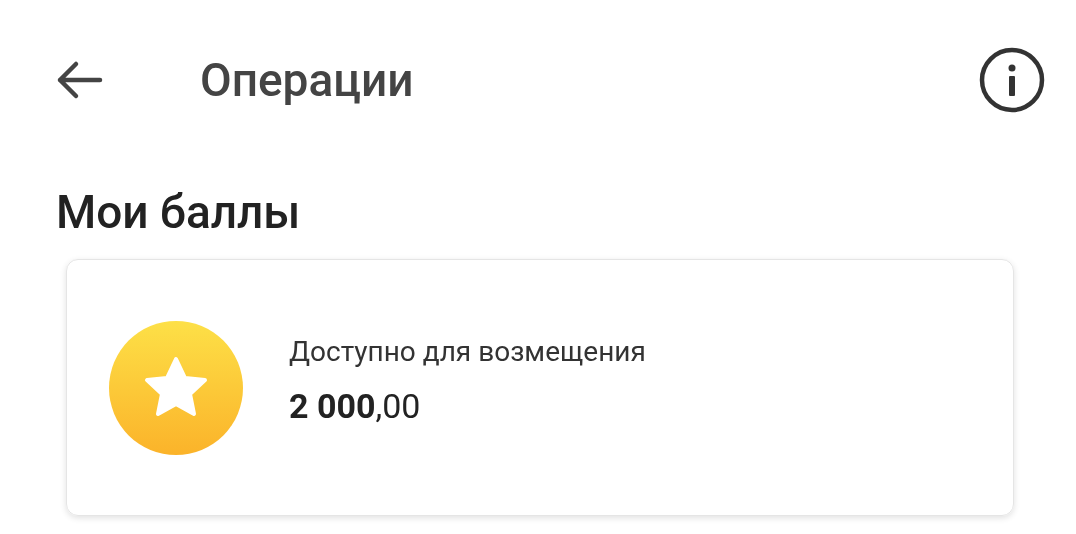 The image size is (1076, 534). I want to click on available-label: Доступно для возмещения, so click(467, 351).